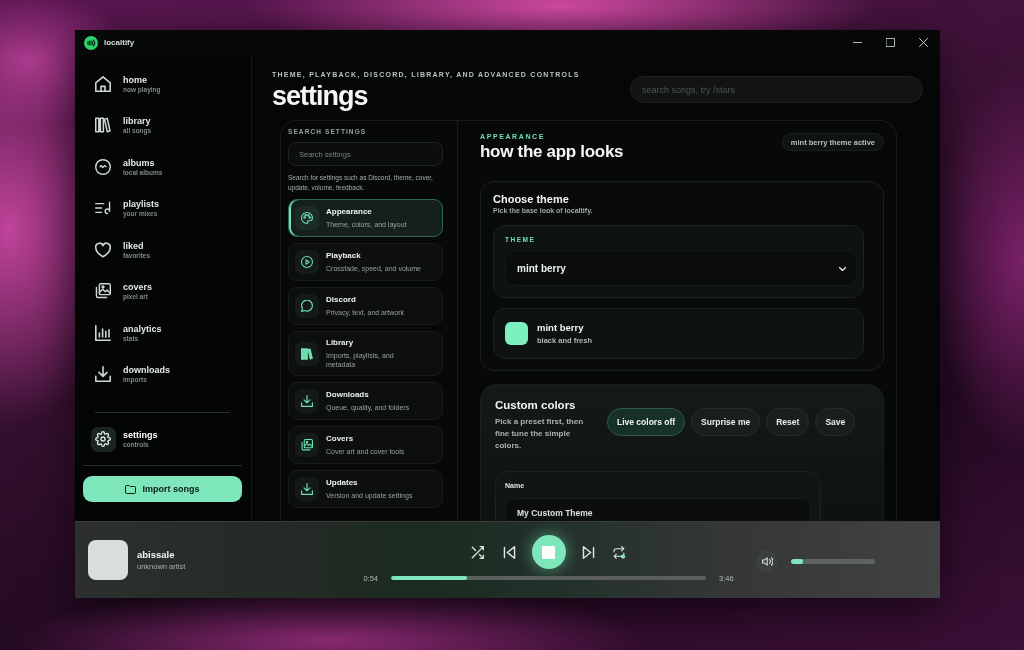 The width and height of the screenshot is (1024, 650). What do you see at coordinates (103, 166) in the screenshot?
I see `disc-icon` at bounding box center [103, 166].